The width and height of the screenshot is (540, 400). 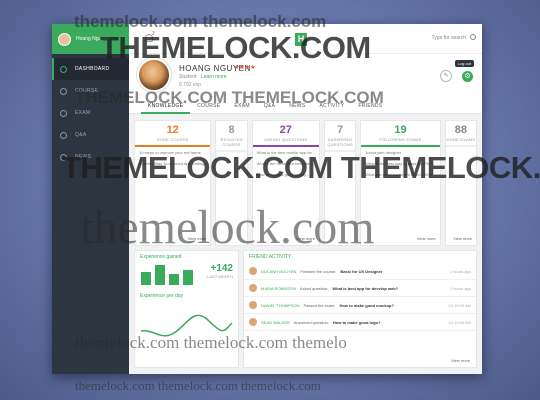 I want to click on experience-gain: +142 LAST MONTH, so click(x=220, y=271).